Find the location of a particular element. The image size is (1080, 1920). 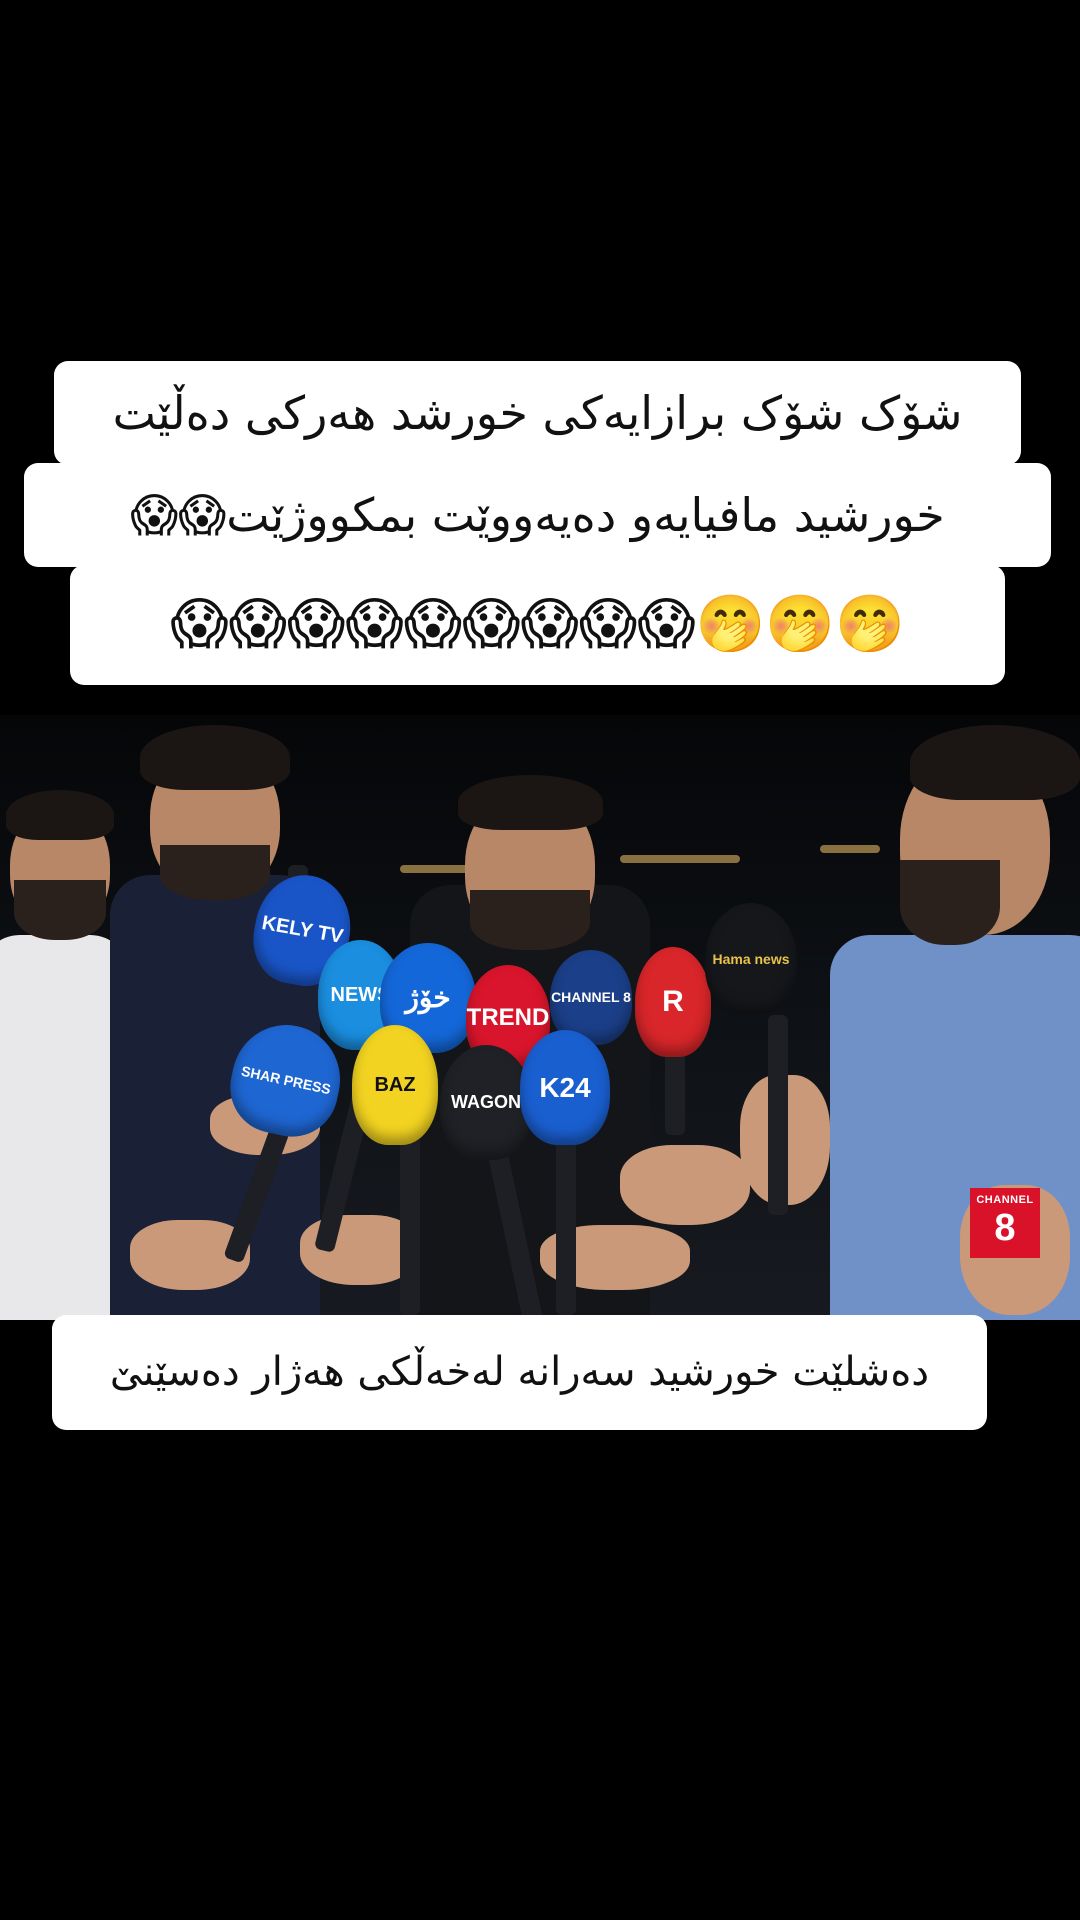

microphone-wagon: WAGON is located at coordinates (486, 1102).